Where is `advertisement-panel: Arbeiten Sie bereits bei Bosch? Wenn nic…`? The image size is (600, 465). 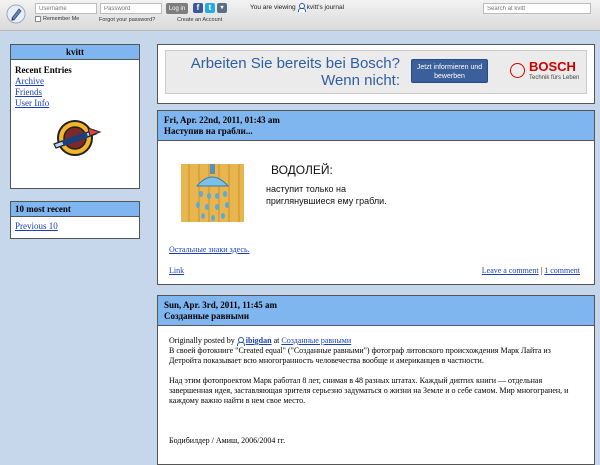
advertisement-panel: Arbeiten Sie bereits bei Bosch? Wenn nic… is located at coordinates (376, 74).